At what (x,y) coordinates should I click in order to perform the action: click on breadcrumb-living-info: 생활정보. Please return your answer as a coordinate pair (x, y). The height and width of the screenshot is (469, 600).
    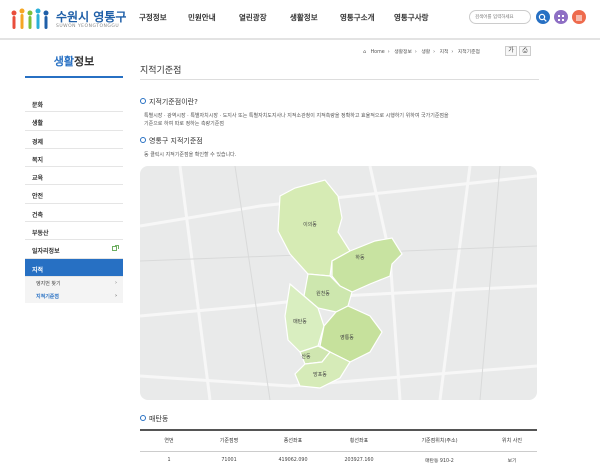
    Looking at the image, I should click on (403, 52).